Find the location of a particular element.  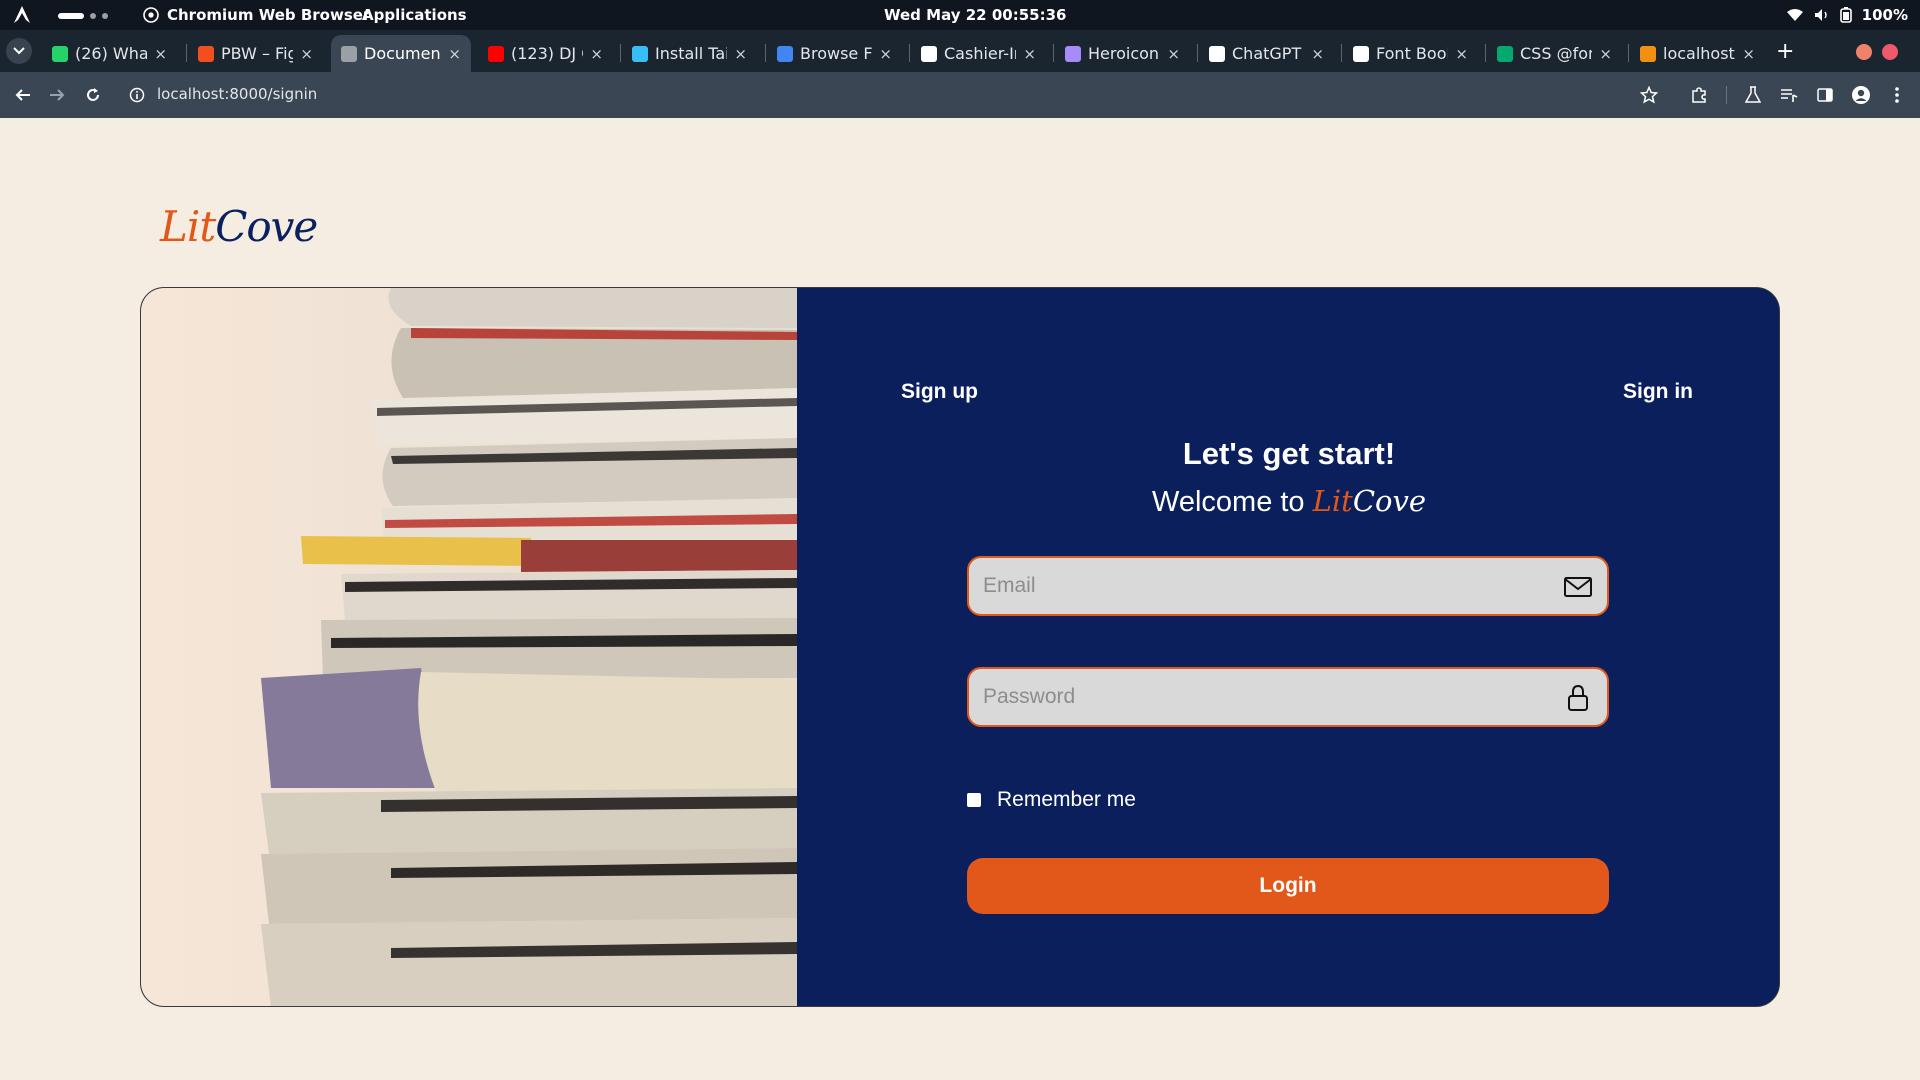

browser-tab: (26) WhatsApp × is located at coordinates (109, 53).